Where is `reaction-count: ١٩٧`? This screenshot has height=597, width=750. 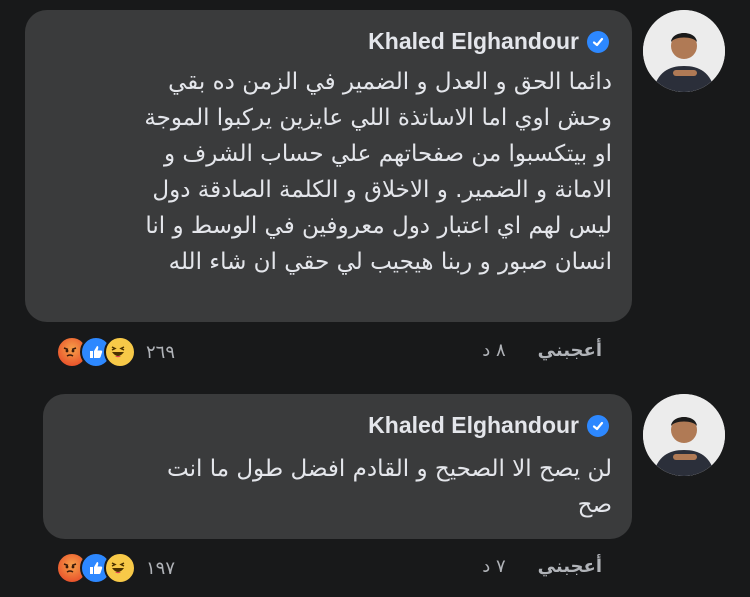 reaction-count: ١٩٧ is located at coordinates (161, 568).